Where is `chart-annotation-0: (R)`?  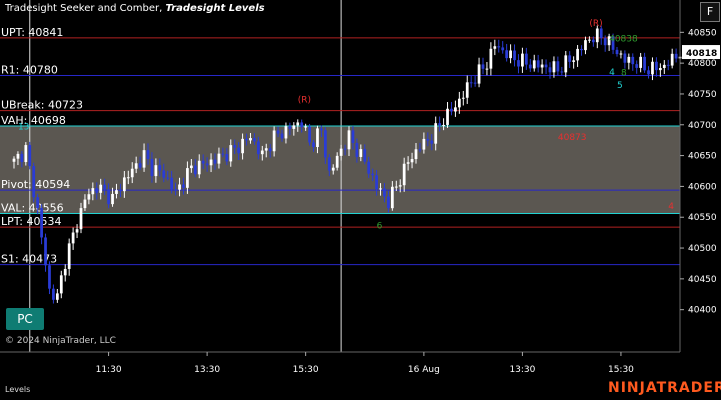
chart-annotation-0: (R) is located at coordinates (304, 101).